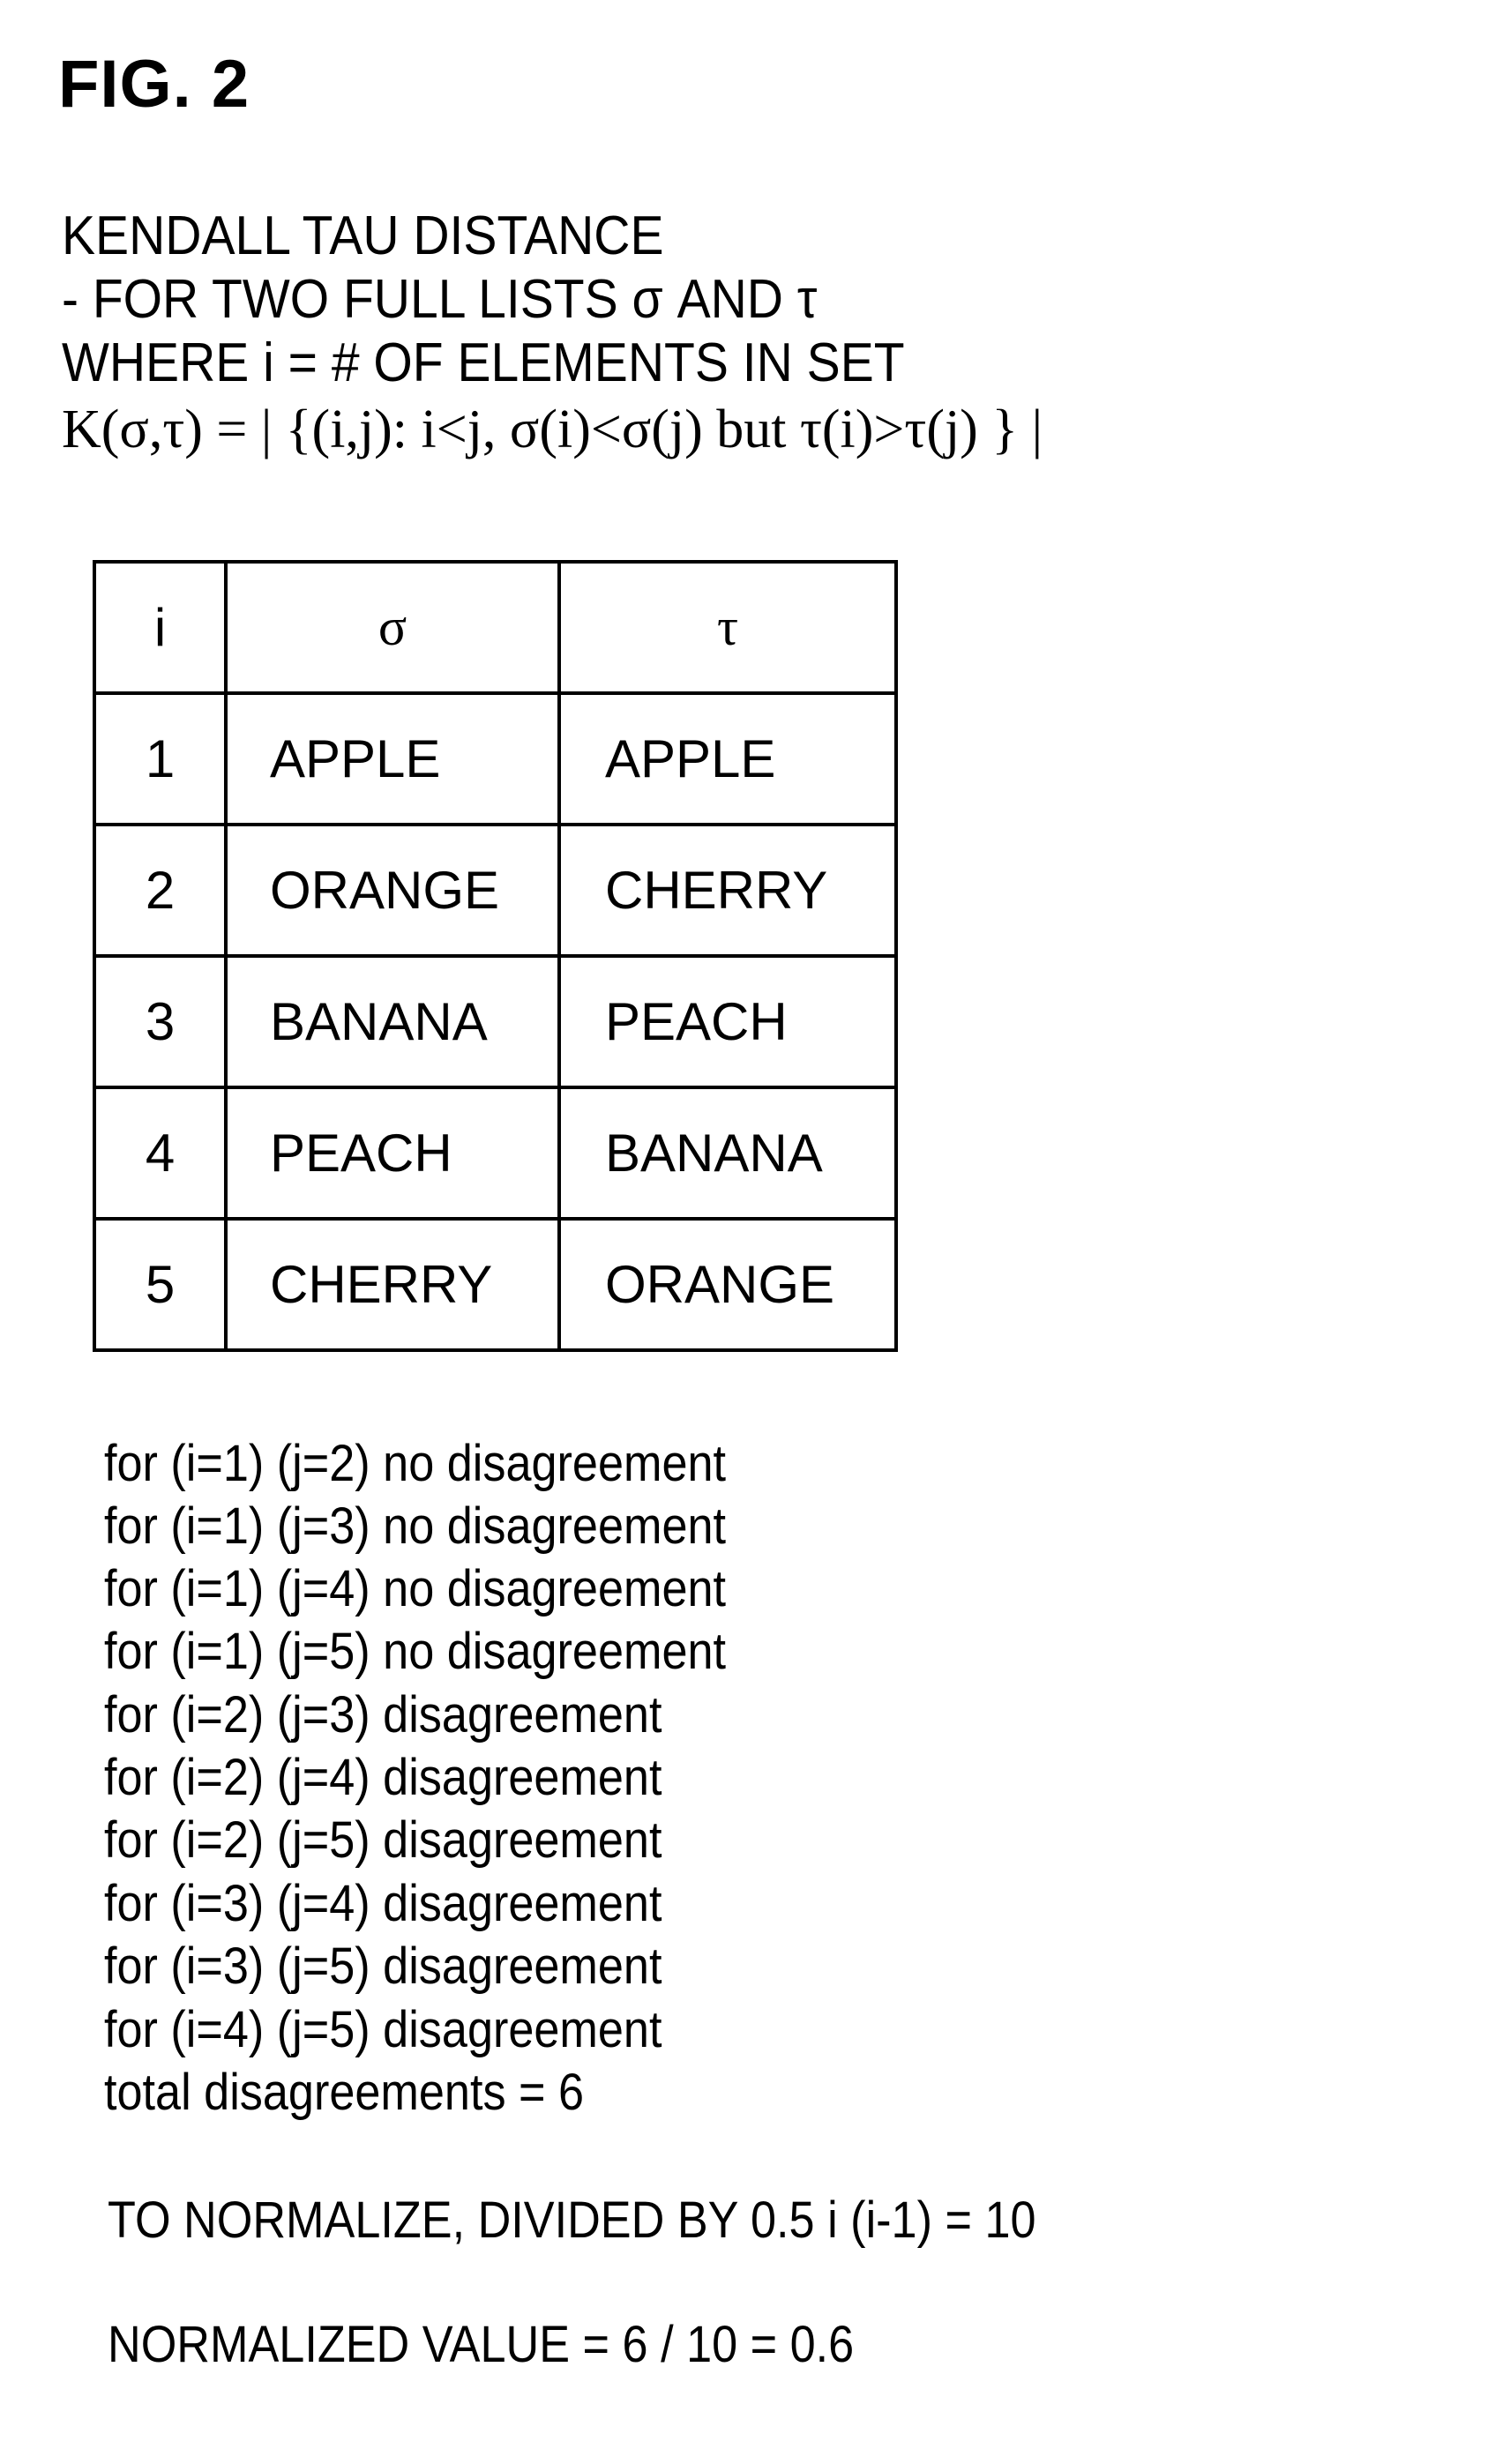 This screenshot has width=1495, height=2464. What do you see at coordinates (392, 1284) in the screenshot?
I see `cell-sigma: CHERRY` at bounding box center [392, 1284].